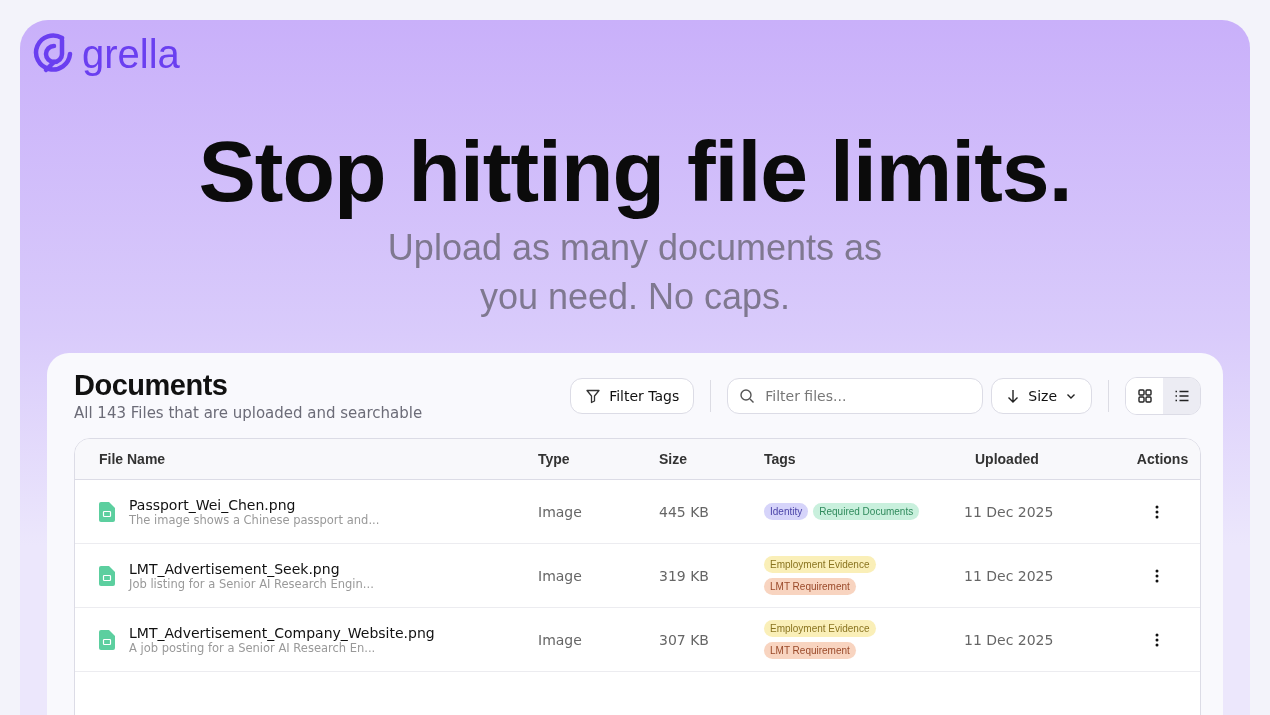 Image resolution: width=1270 pixels, height=715 pixels. I want to click on grid-icon, so click(1144, 395).